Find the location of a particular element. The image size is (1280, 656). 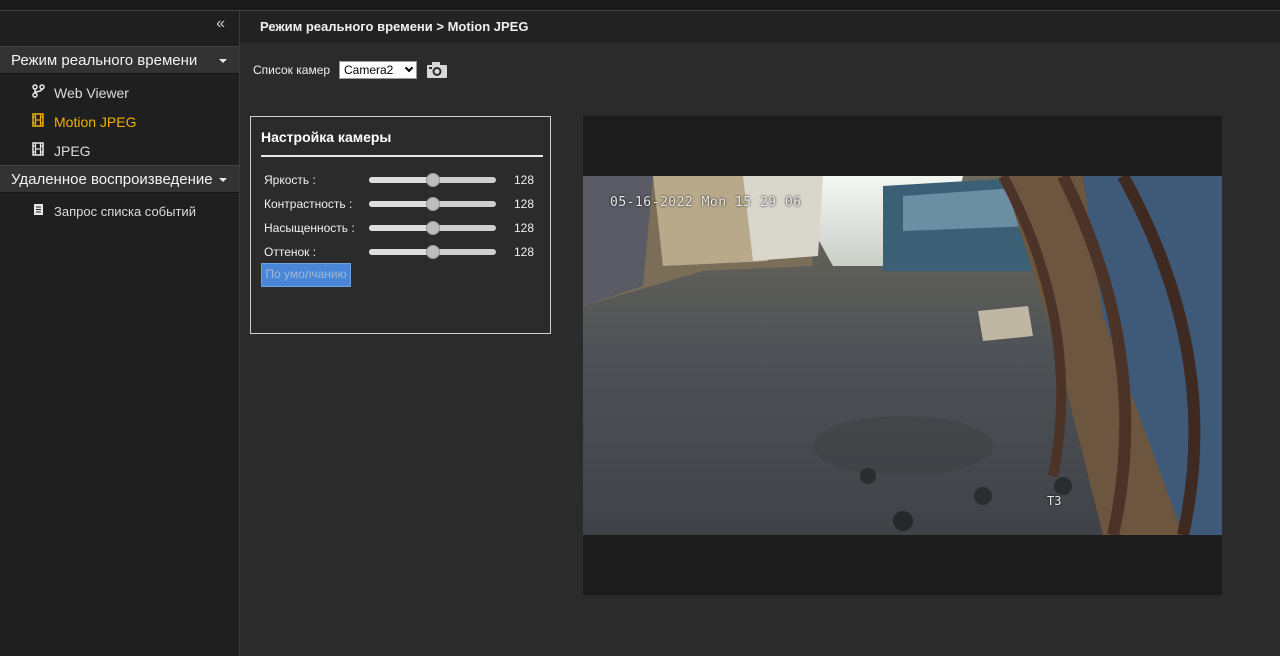

contrast-slider-thumb is located at coordinates (432, 204).